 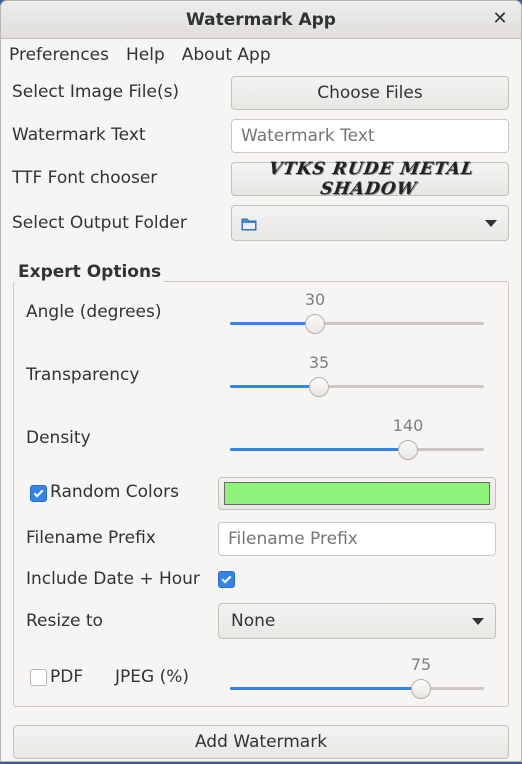 What do you see at coordinates (113, 579) in the screenshot?
I see `include-date-label: Include Date + Hour` at bounding box center [113, 579].